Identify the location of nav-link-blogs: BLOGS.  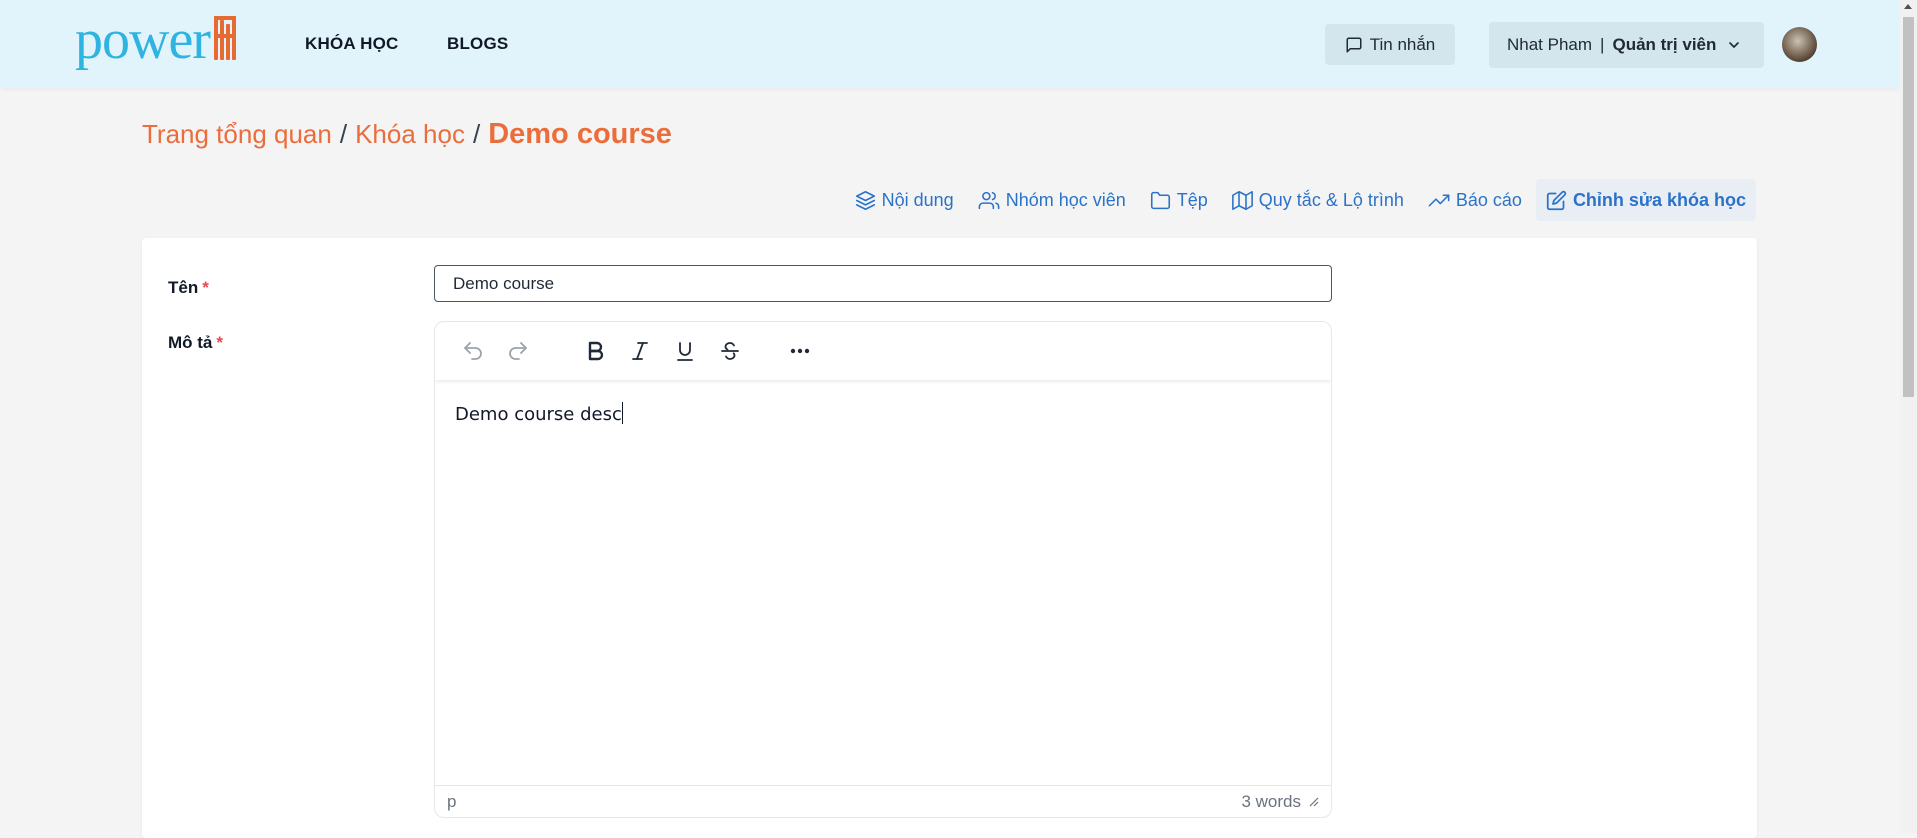
(477, 44).